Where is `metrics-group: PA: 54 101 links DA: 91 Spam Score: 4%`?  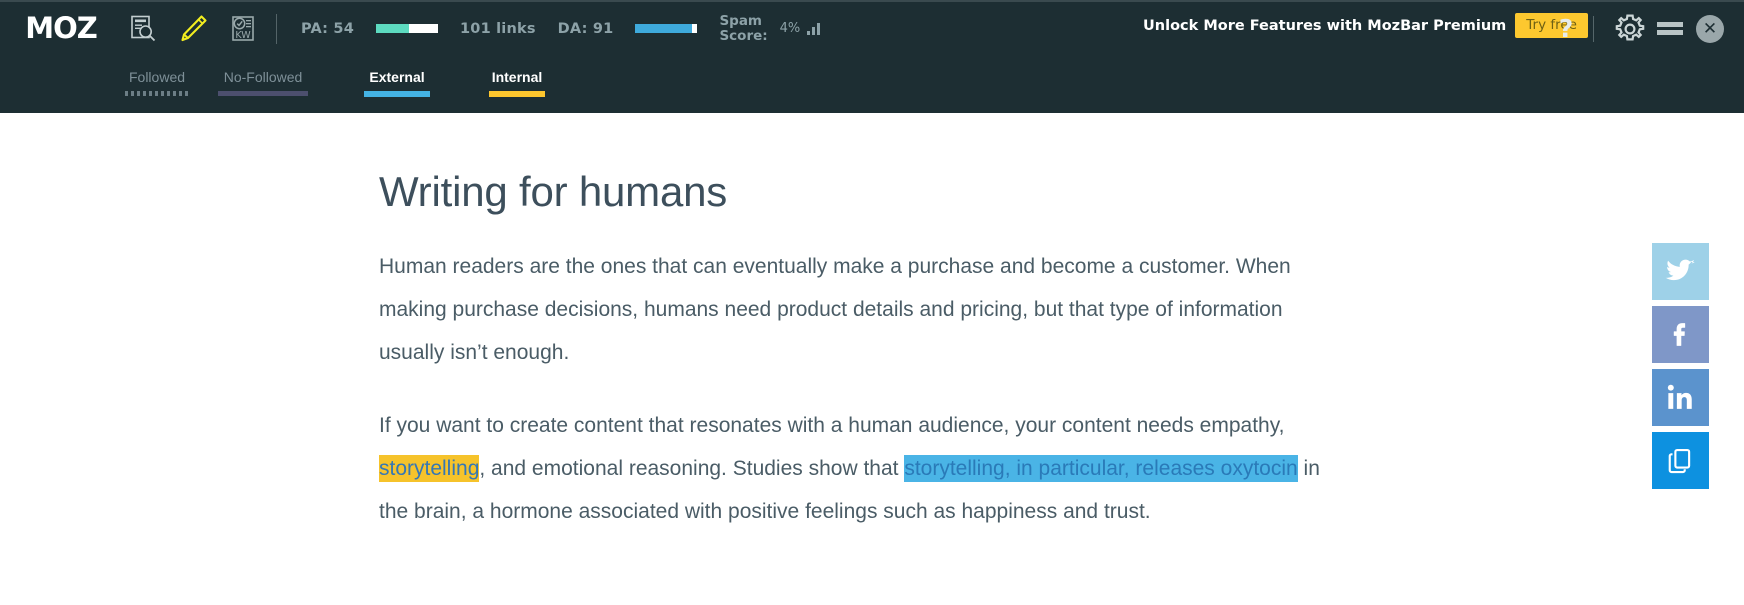
metrics-group: PA: 54 101 links DA: 91 Spam Score: 4% is located at coordinates (561, 28).